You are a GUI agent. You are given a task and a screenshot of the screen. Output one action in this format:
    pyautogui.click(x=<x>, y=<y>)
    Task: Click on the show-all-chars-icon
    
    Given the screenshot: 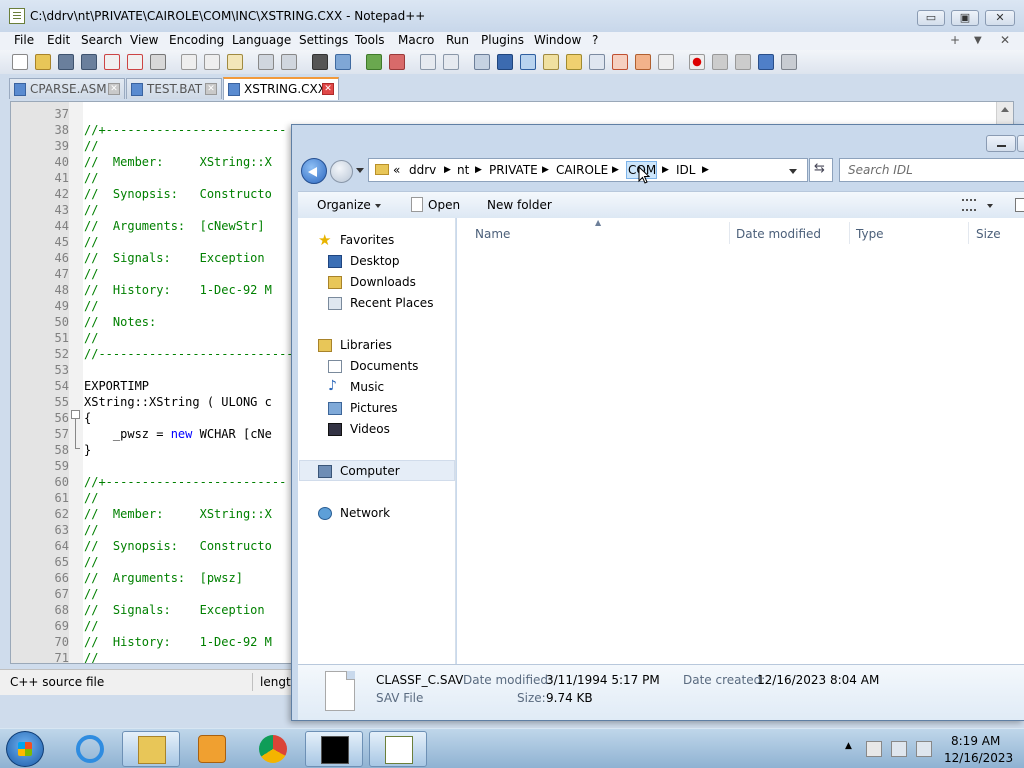 What is the action you would take?
    pyautogui.click(x=505, y=62)
    